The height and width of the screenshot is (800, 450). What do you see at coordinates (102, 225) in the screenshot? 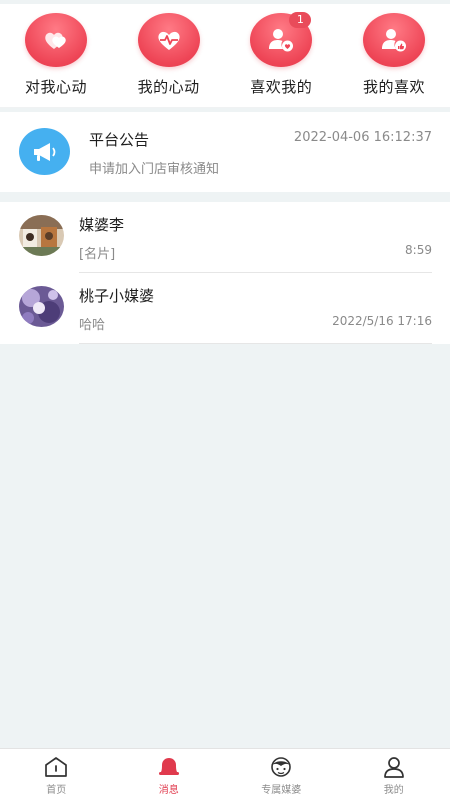
I see `chat-name: 媒婆李` at bounding box center [102, 225].